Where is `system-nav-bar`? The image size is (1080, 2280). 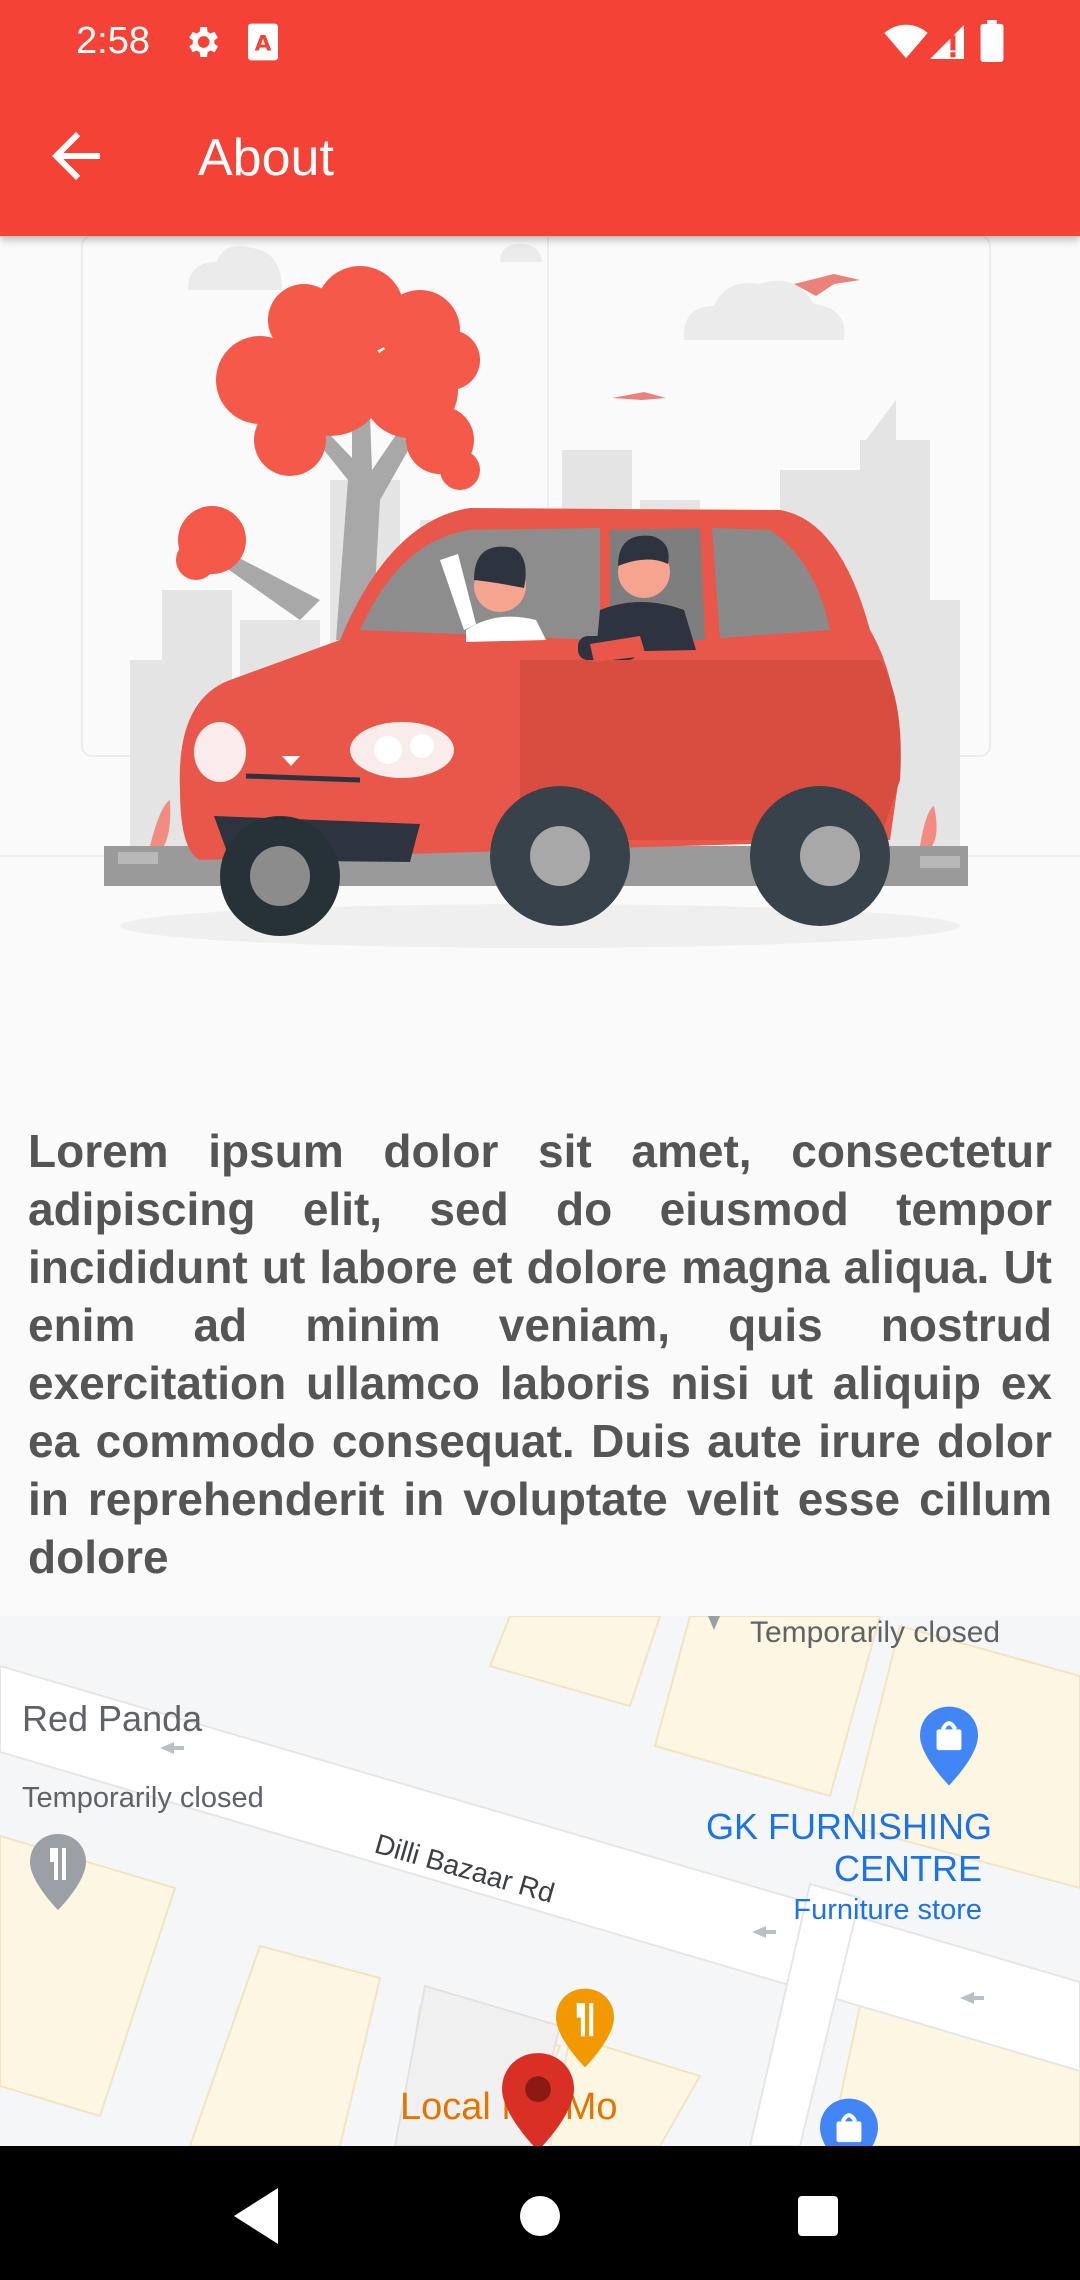 system-nav-bar is located at coordinates (540, 2213).